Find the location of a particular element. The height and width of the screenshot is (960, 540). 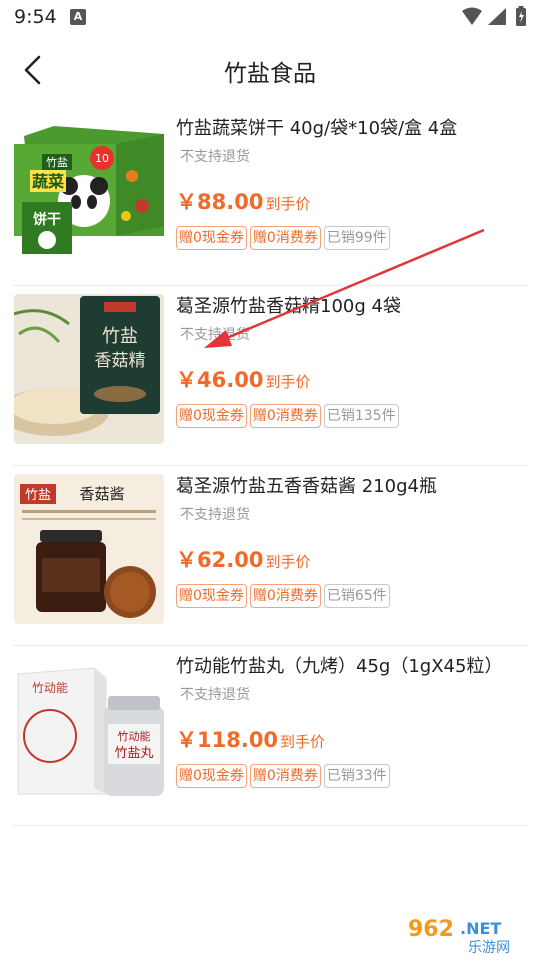

annotation-arrow-icon is located at coordinates (344, 288).